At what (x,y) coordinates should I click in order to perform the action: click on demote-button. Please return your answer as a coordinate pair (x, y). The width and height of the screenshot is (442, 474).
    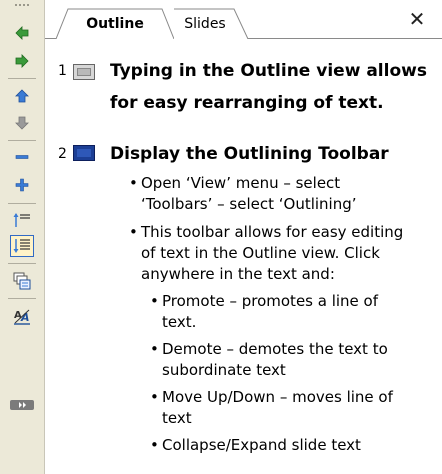
    Looking at the image, I should click on (22, 61).